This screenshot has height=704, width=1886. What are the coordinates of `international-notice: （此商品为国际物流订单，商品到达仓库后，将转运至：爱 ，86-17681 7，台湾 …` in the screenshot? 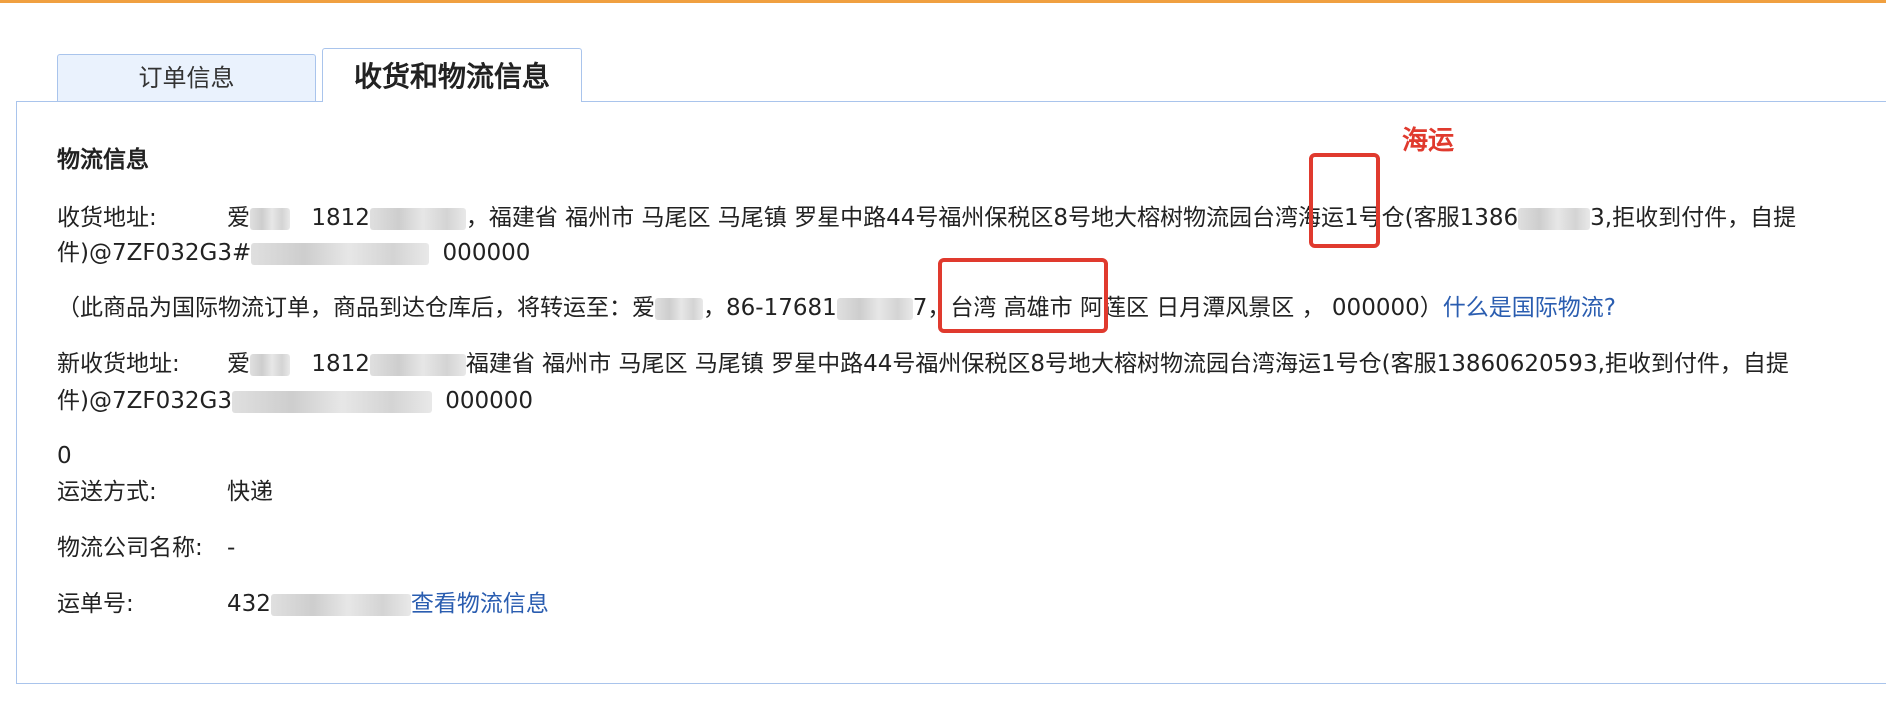 It's located at (836, 308).